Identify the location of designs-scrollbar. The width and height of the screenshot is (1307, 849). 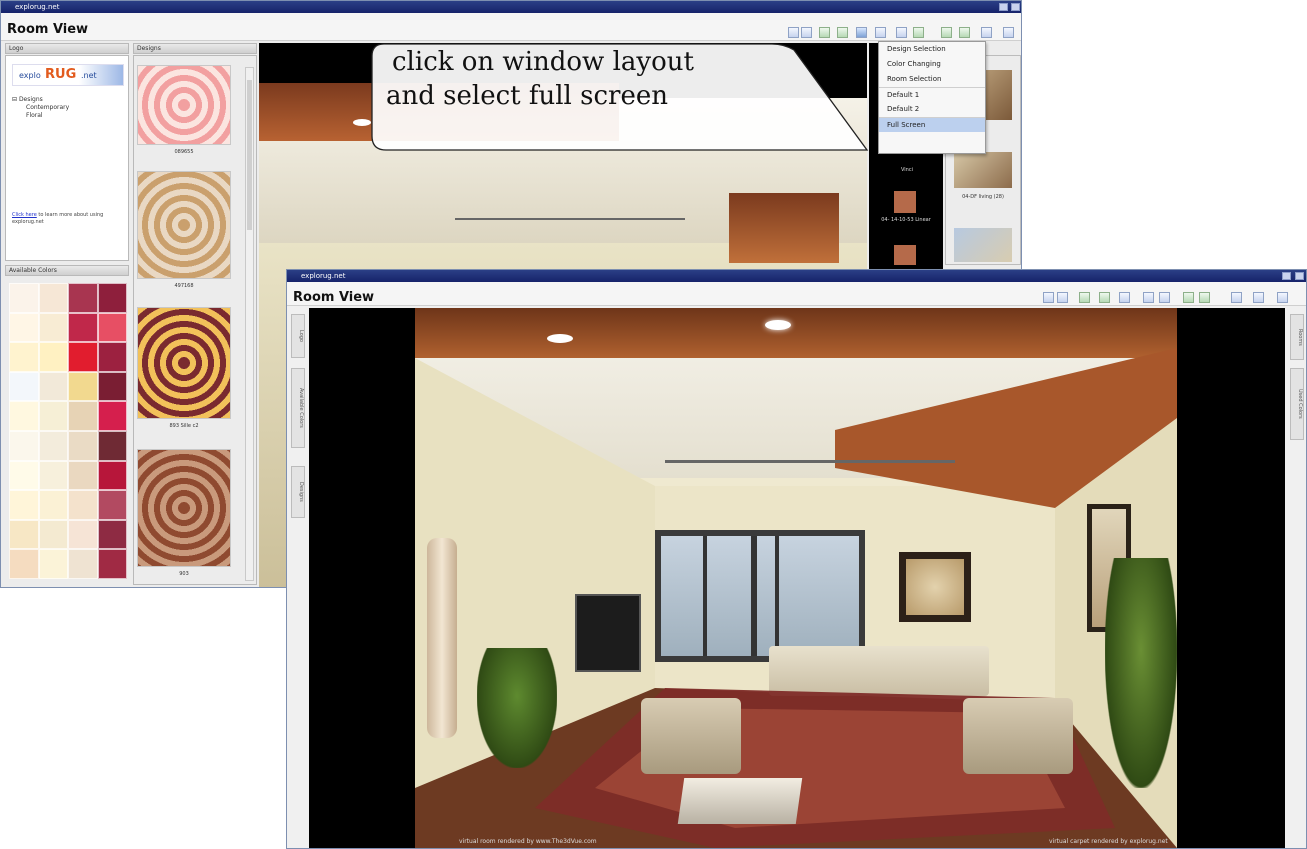
(249, 324).